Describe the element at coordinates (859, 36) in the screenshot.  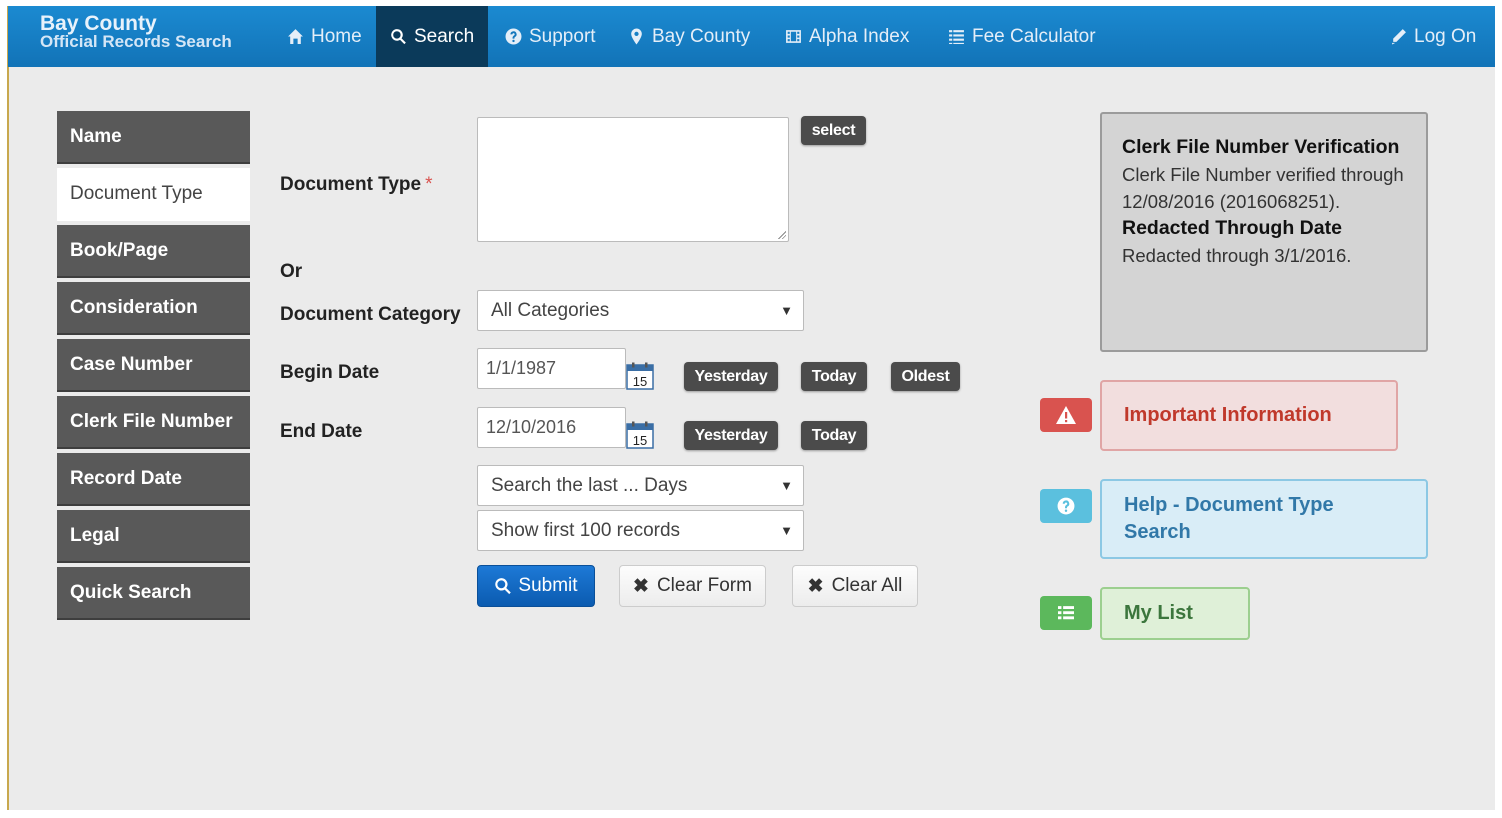
I see `nav-alpha-index-label: Alpha Index` at that location.